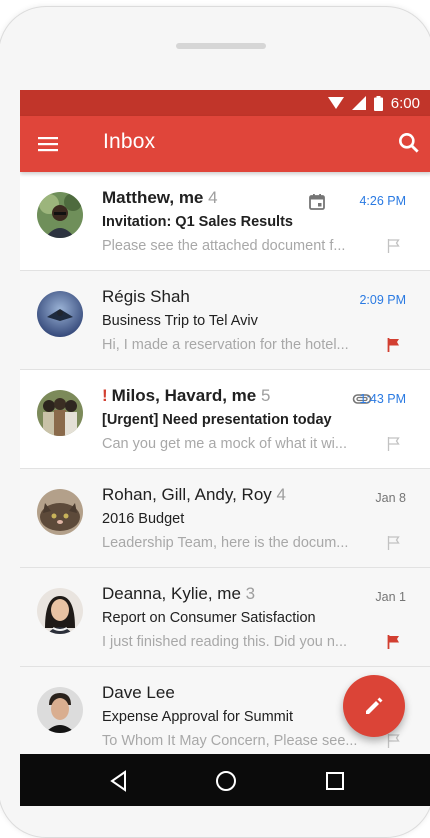  Describe the element at coordinates (217, 420) in the screenshot. I see `subject: [Urgent] Need presentation today` at that location.